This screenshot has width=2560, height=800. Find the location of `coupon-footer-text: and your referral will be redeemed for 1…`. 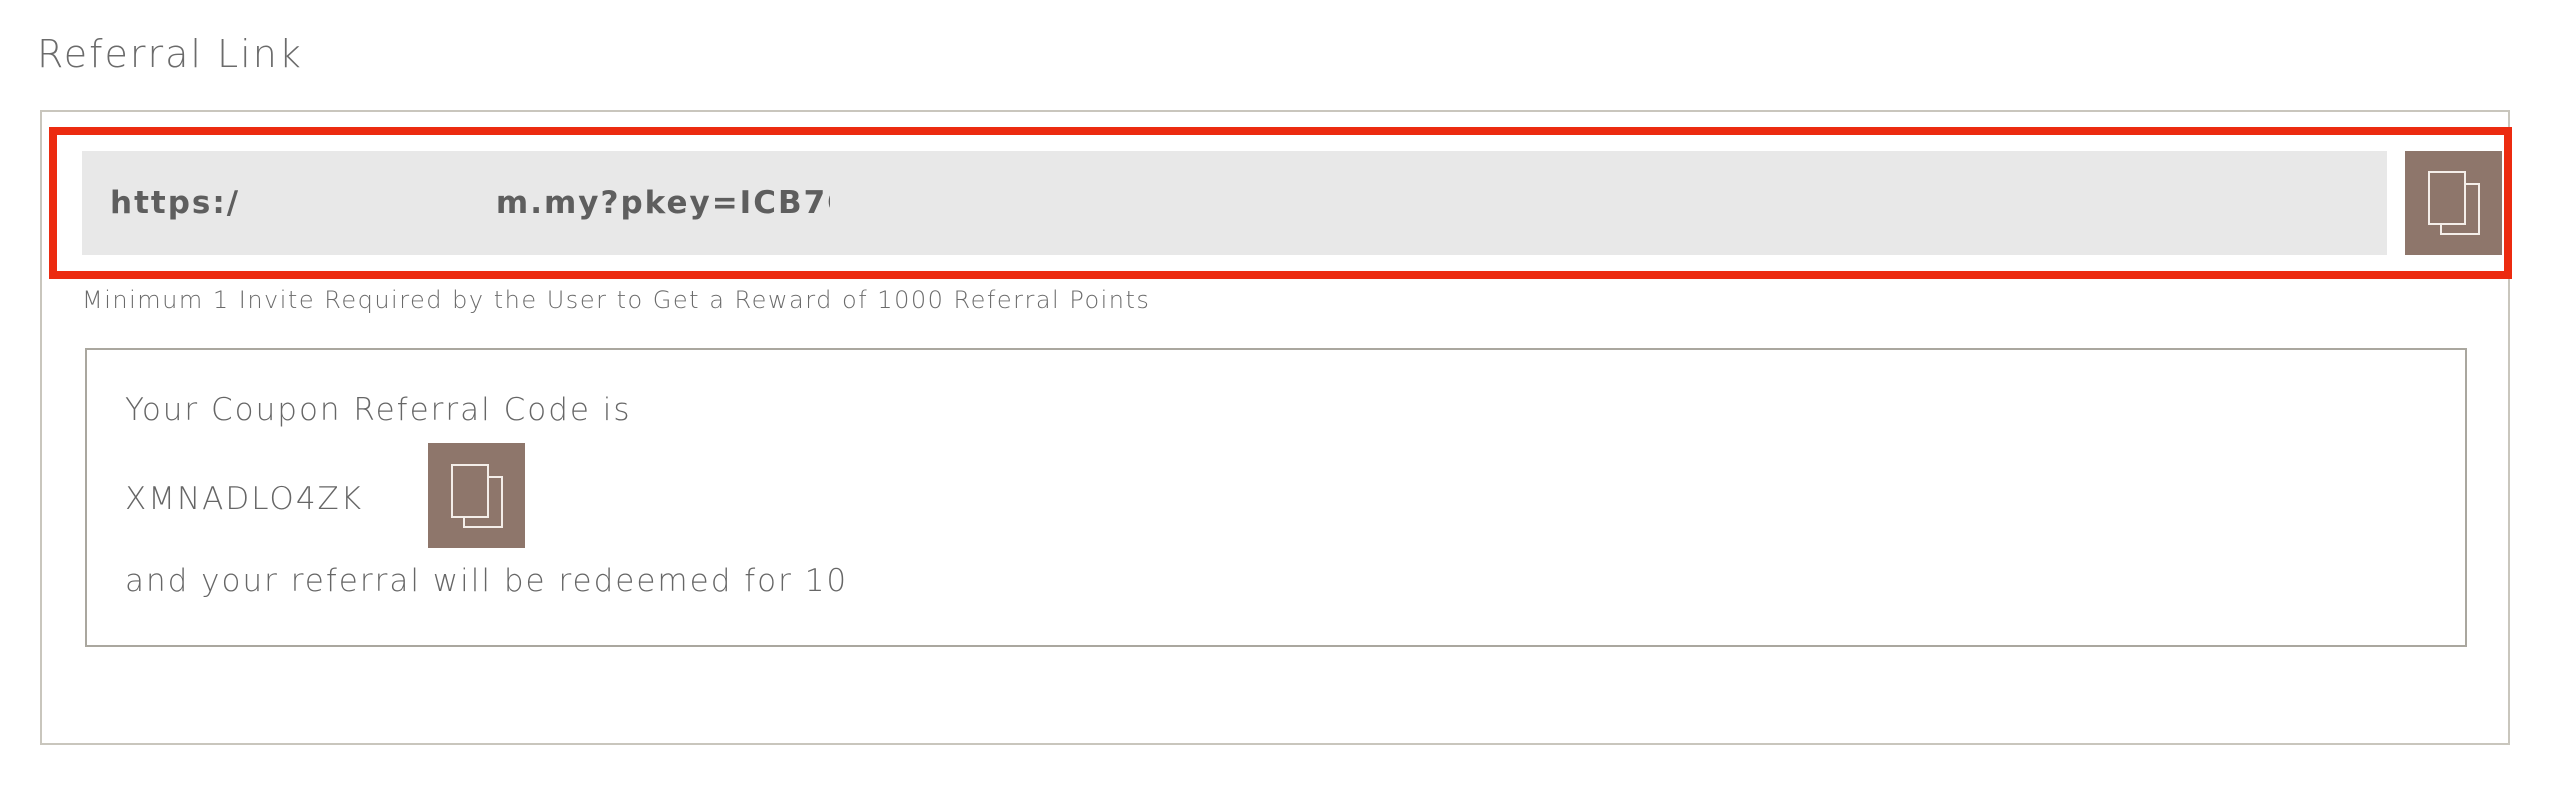

coupon-footer-text: and your referral will be redeemed for 1… is located at coordinates (487, 581).